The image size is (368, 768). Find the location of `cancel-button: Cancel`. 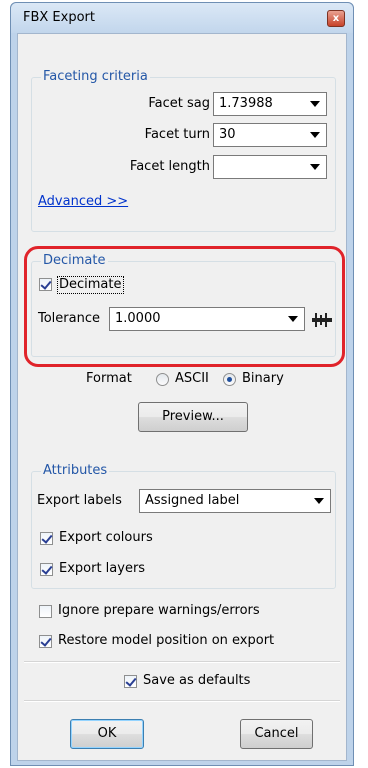

cancel-button: Cancel is located at coordinates (276, 734).